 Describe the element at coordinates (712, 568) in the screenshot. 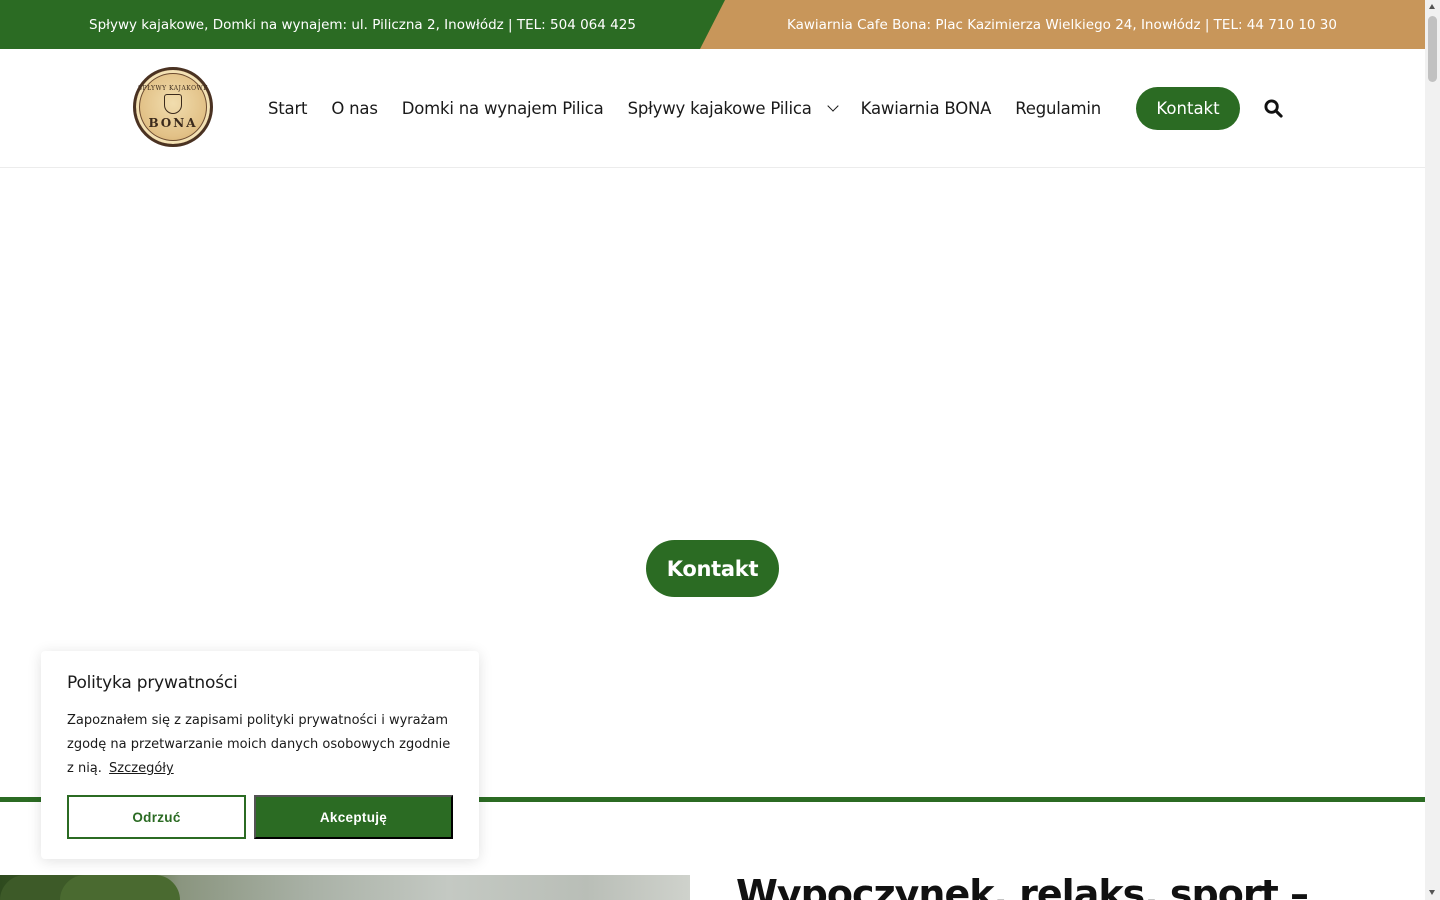

I see `hero-contact-button: Kontakt` at that location.